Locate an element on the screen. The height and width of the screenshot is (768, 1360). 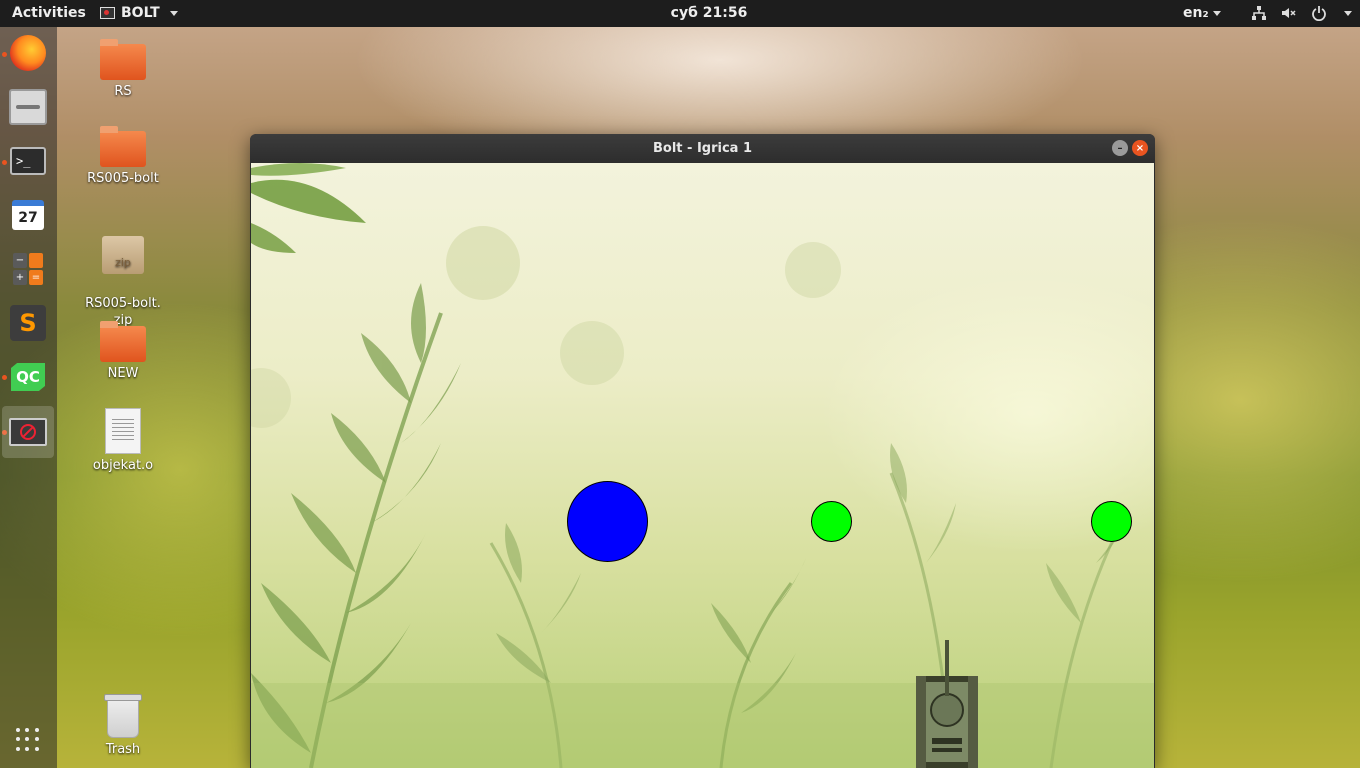
dock-item-terminal: >_ is located at coordinates (28, 161).